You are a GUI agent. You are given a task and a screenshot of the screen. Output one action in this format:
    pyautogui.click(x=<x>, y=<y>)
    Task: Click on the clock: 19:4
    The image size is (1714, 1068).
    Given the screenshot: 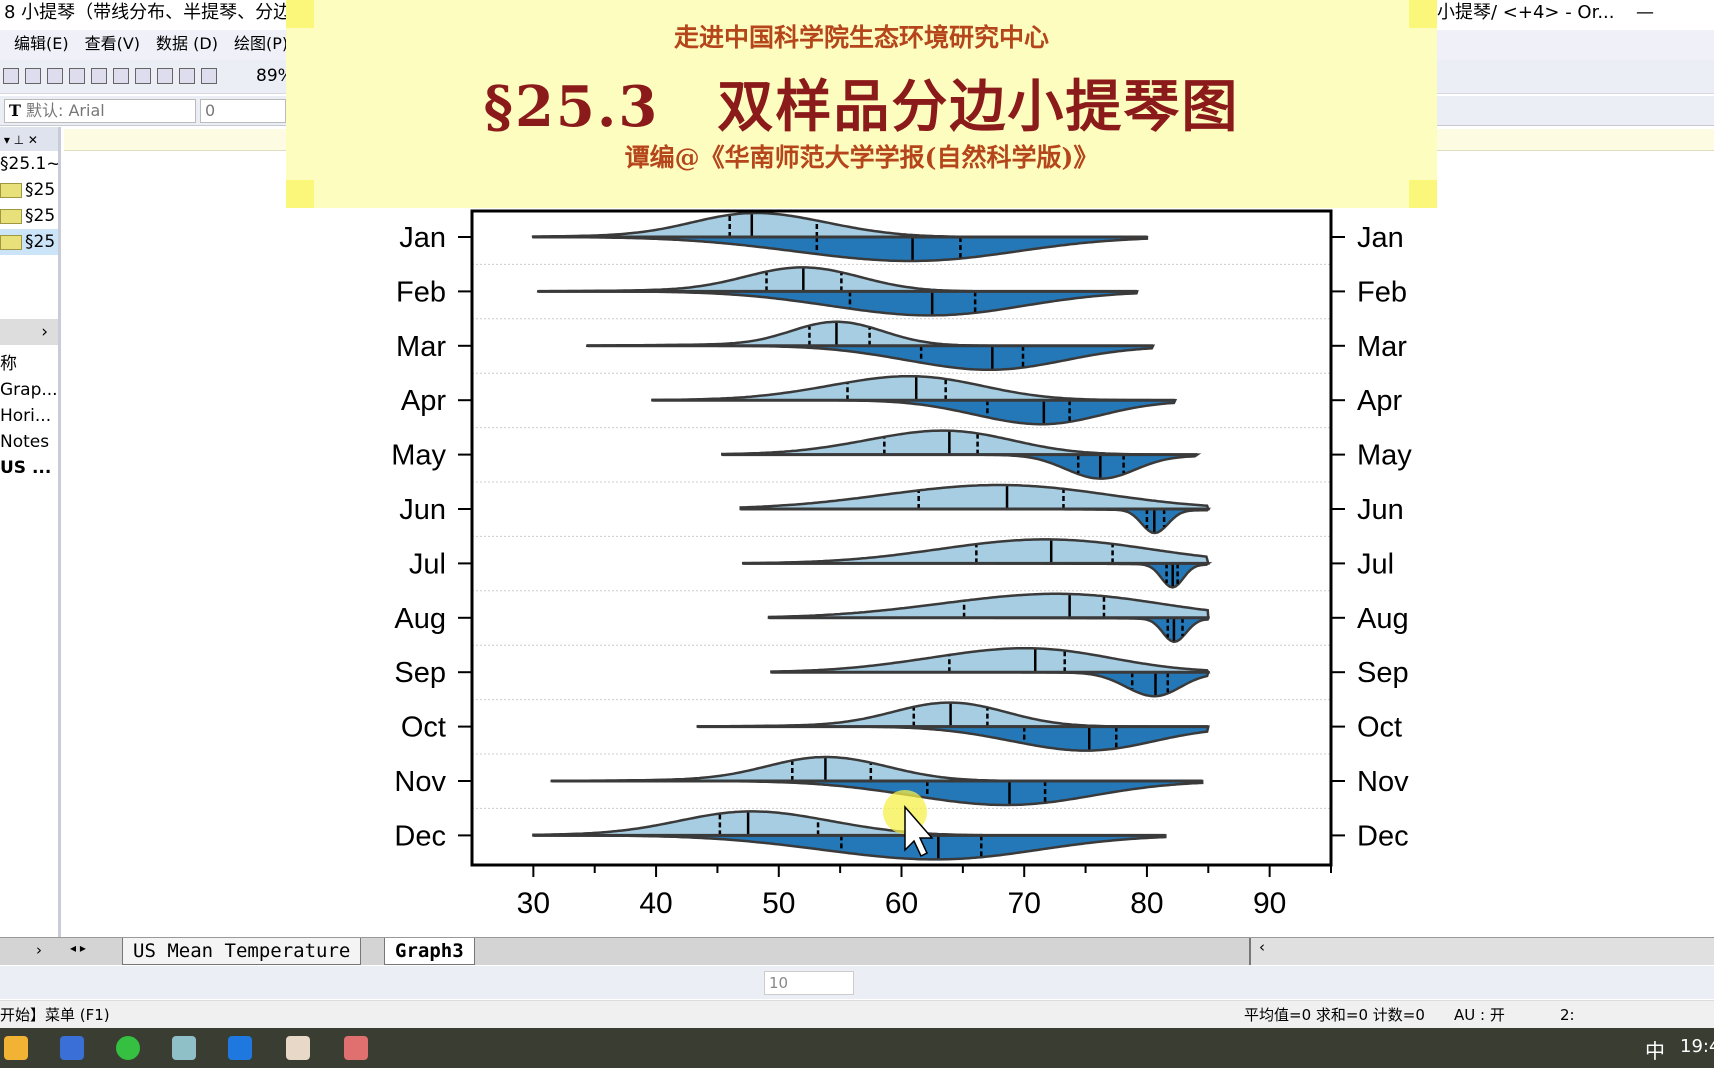 What is the action you would take?
    pyautogui.click(x=1697, y=1046)
    